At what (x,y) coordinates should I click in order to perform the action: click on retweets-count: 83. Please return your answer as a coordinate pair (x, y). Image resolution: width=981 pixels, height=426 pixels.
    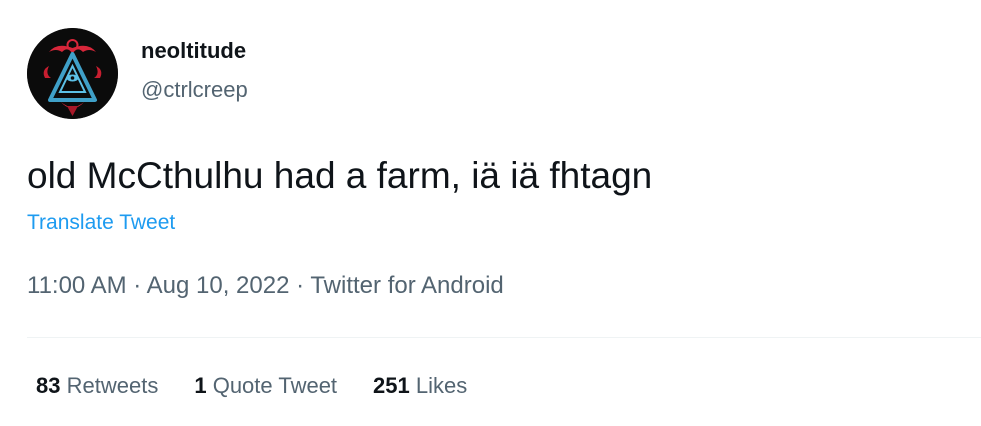
    Looking at the image, I should click on (48, 385).